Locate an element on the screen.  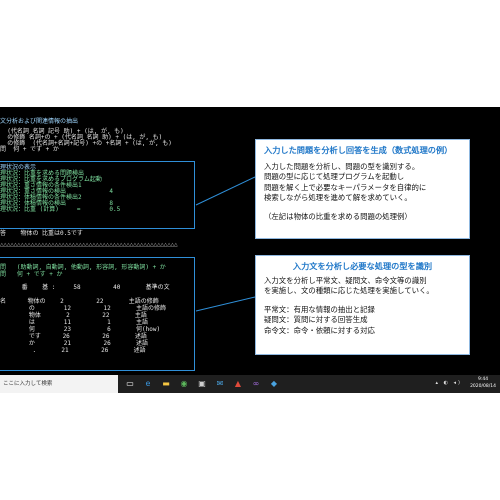
callout-item: 疑問文：質問に対する回答生成 is located at coordinates (316, 320).